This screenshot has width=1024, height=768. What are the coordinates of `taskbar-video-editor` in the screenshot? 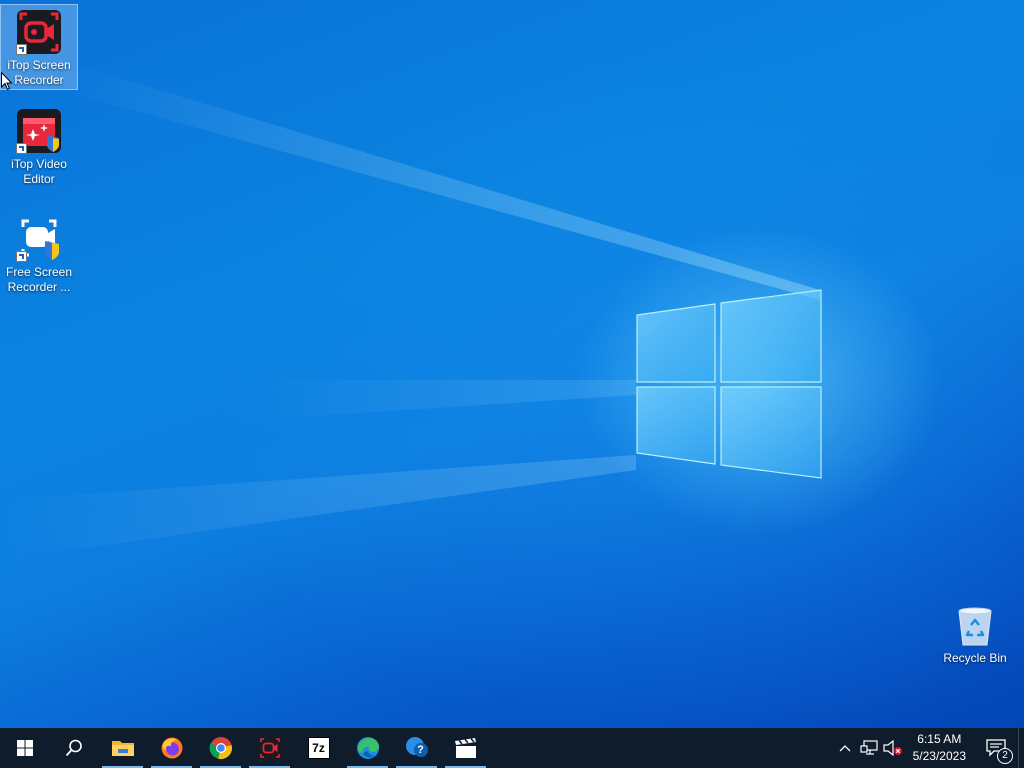 It's located at (465, 748).